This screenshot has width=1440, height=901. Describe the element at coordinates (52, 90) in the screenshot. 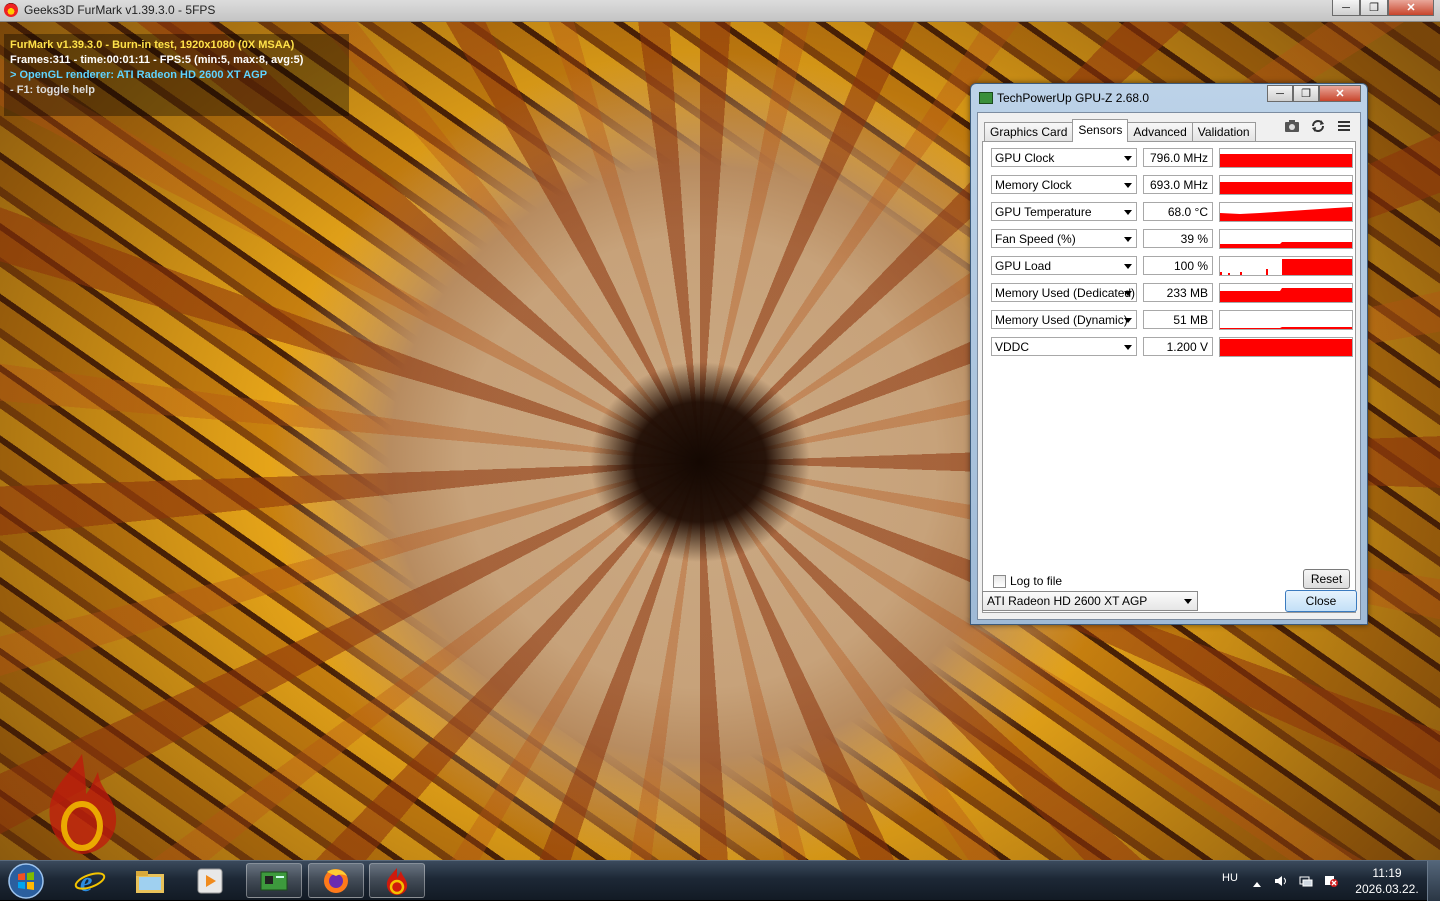

I see `overlay-line-help: - F1: toggle help` at that location.